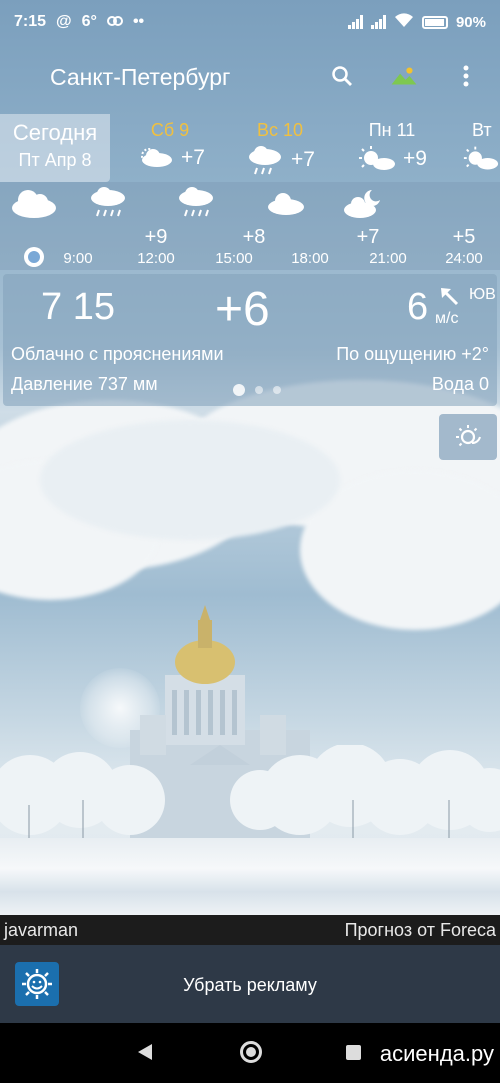 This screenshot has height=1083, width=500. I want to click on day-sun: Вс 10 +7, so click(280, 148).